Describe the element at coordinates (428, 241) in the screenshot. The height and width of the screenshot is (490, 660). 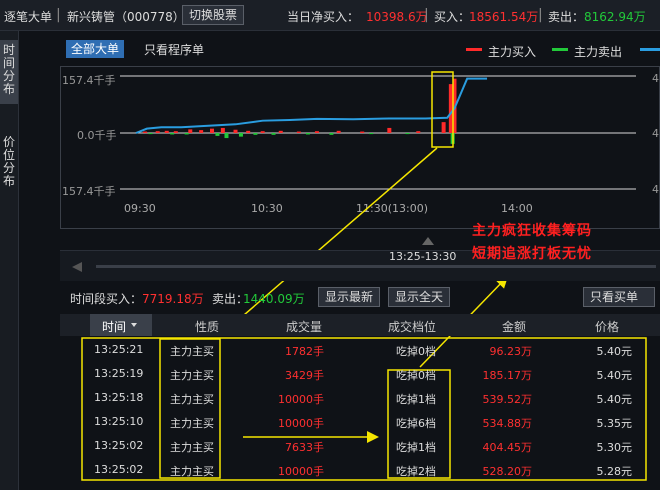
I see `range-handle-icon` at that location.